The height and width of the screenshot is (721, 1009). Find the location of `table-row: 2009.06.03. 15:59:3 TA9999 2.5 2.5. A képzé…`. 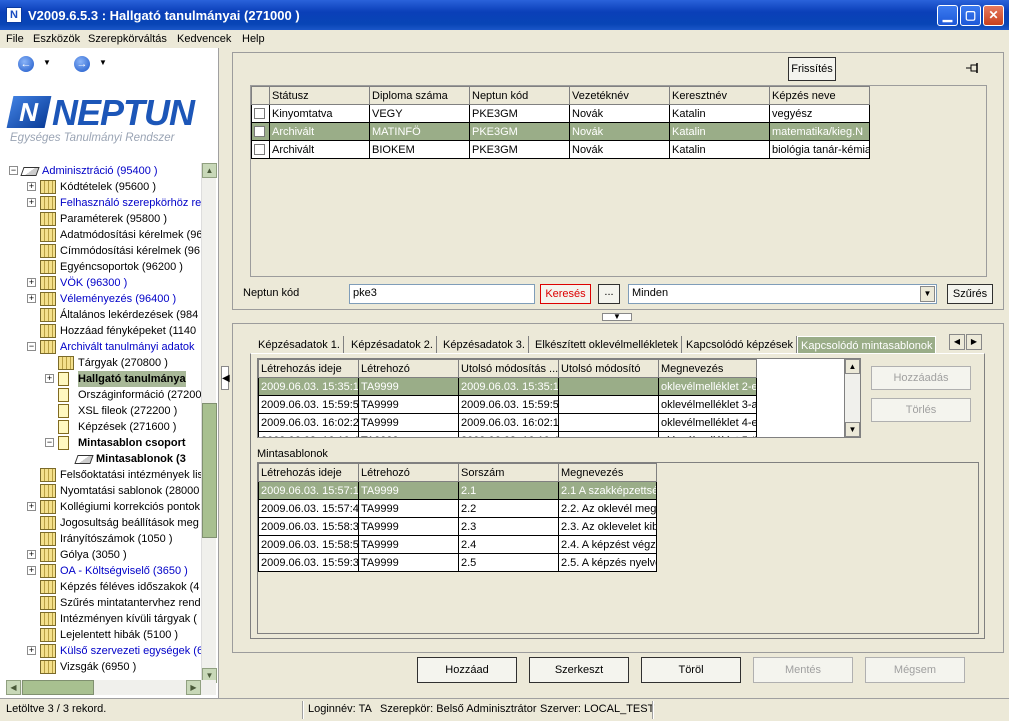

table-row: 2009.06.03. 15:59:3 TA9999 2.5 2.5. A képzé… is located at coordinates (457, 562).